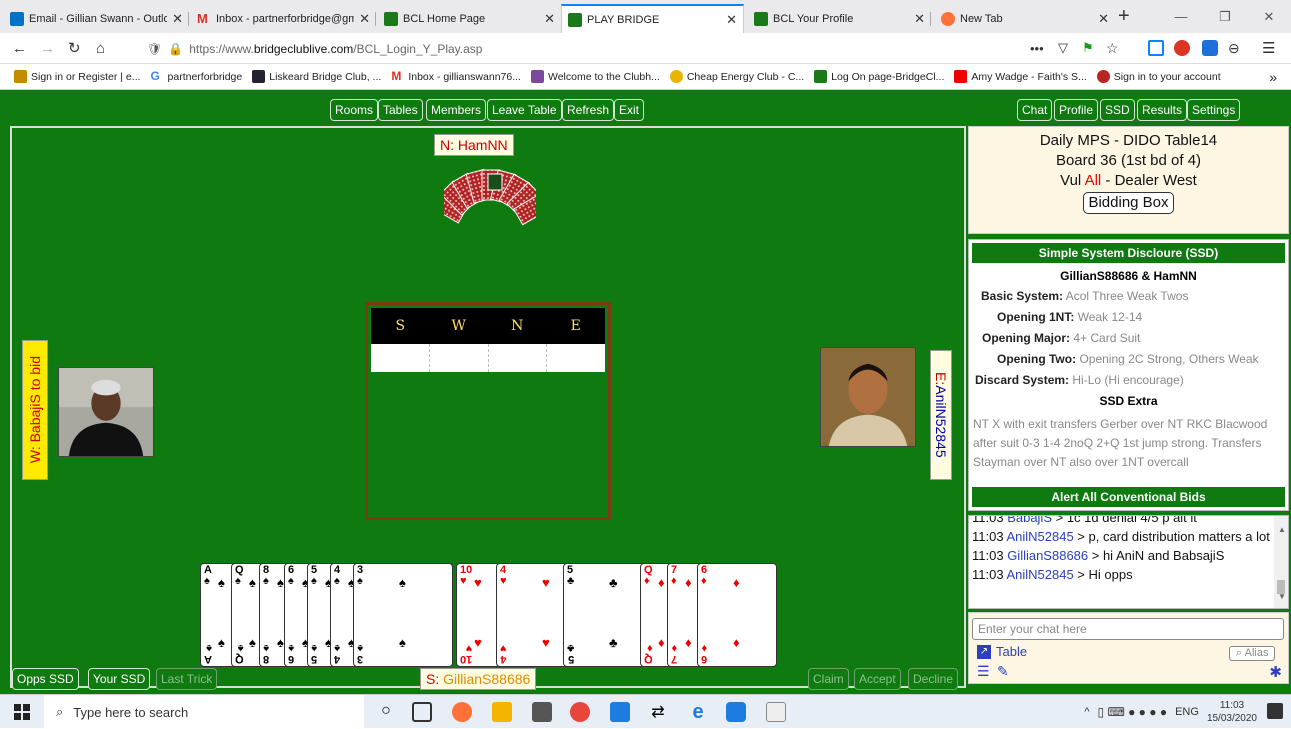  What do you see at coordinates (1181, 16) in the screenshot?
I see `minimize-icon: —` at bounding box center [1181, 16].